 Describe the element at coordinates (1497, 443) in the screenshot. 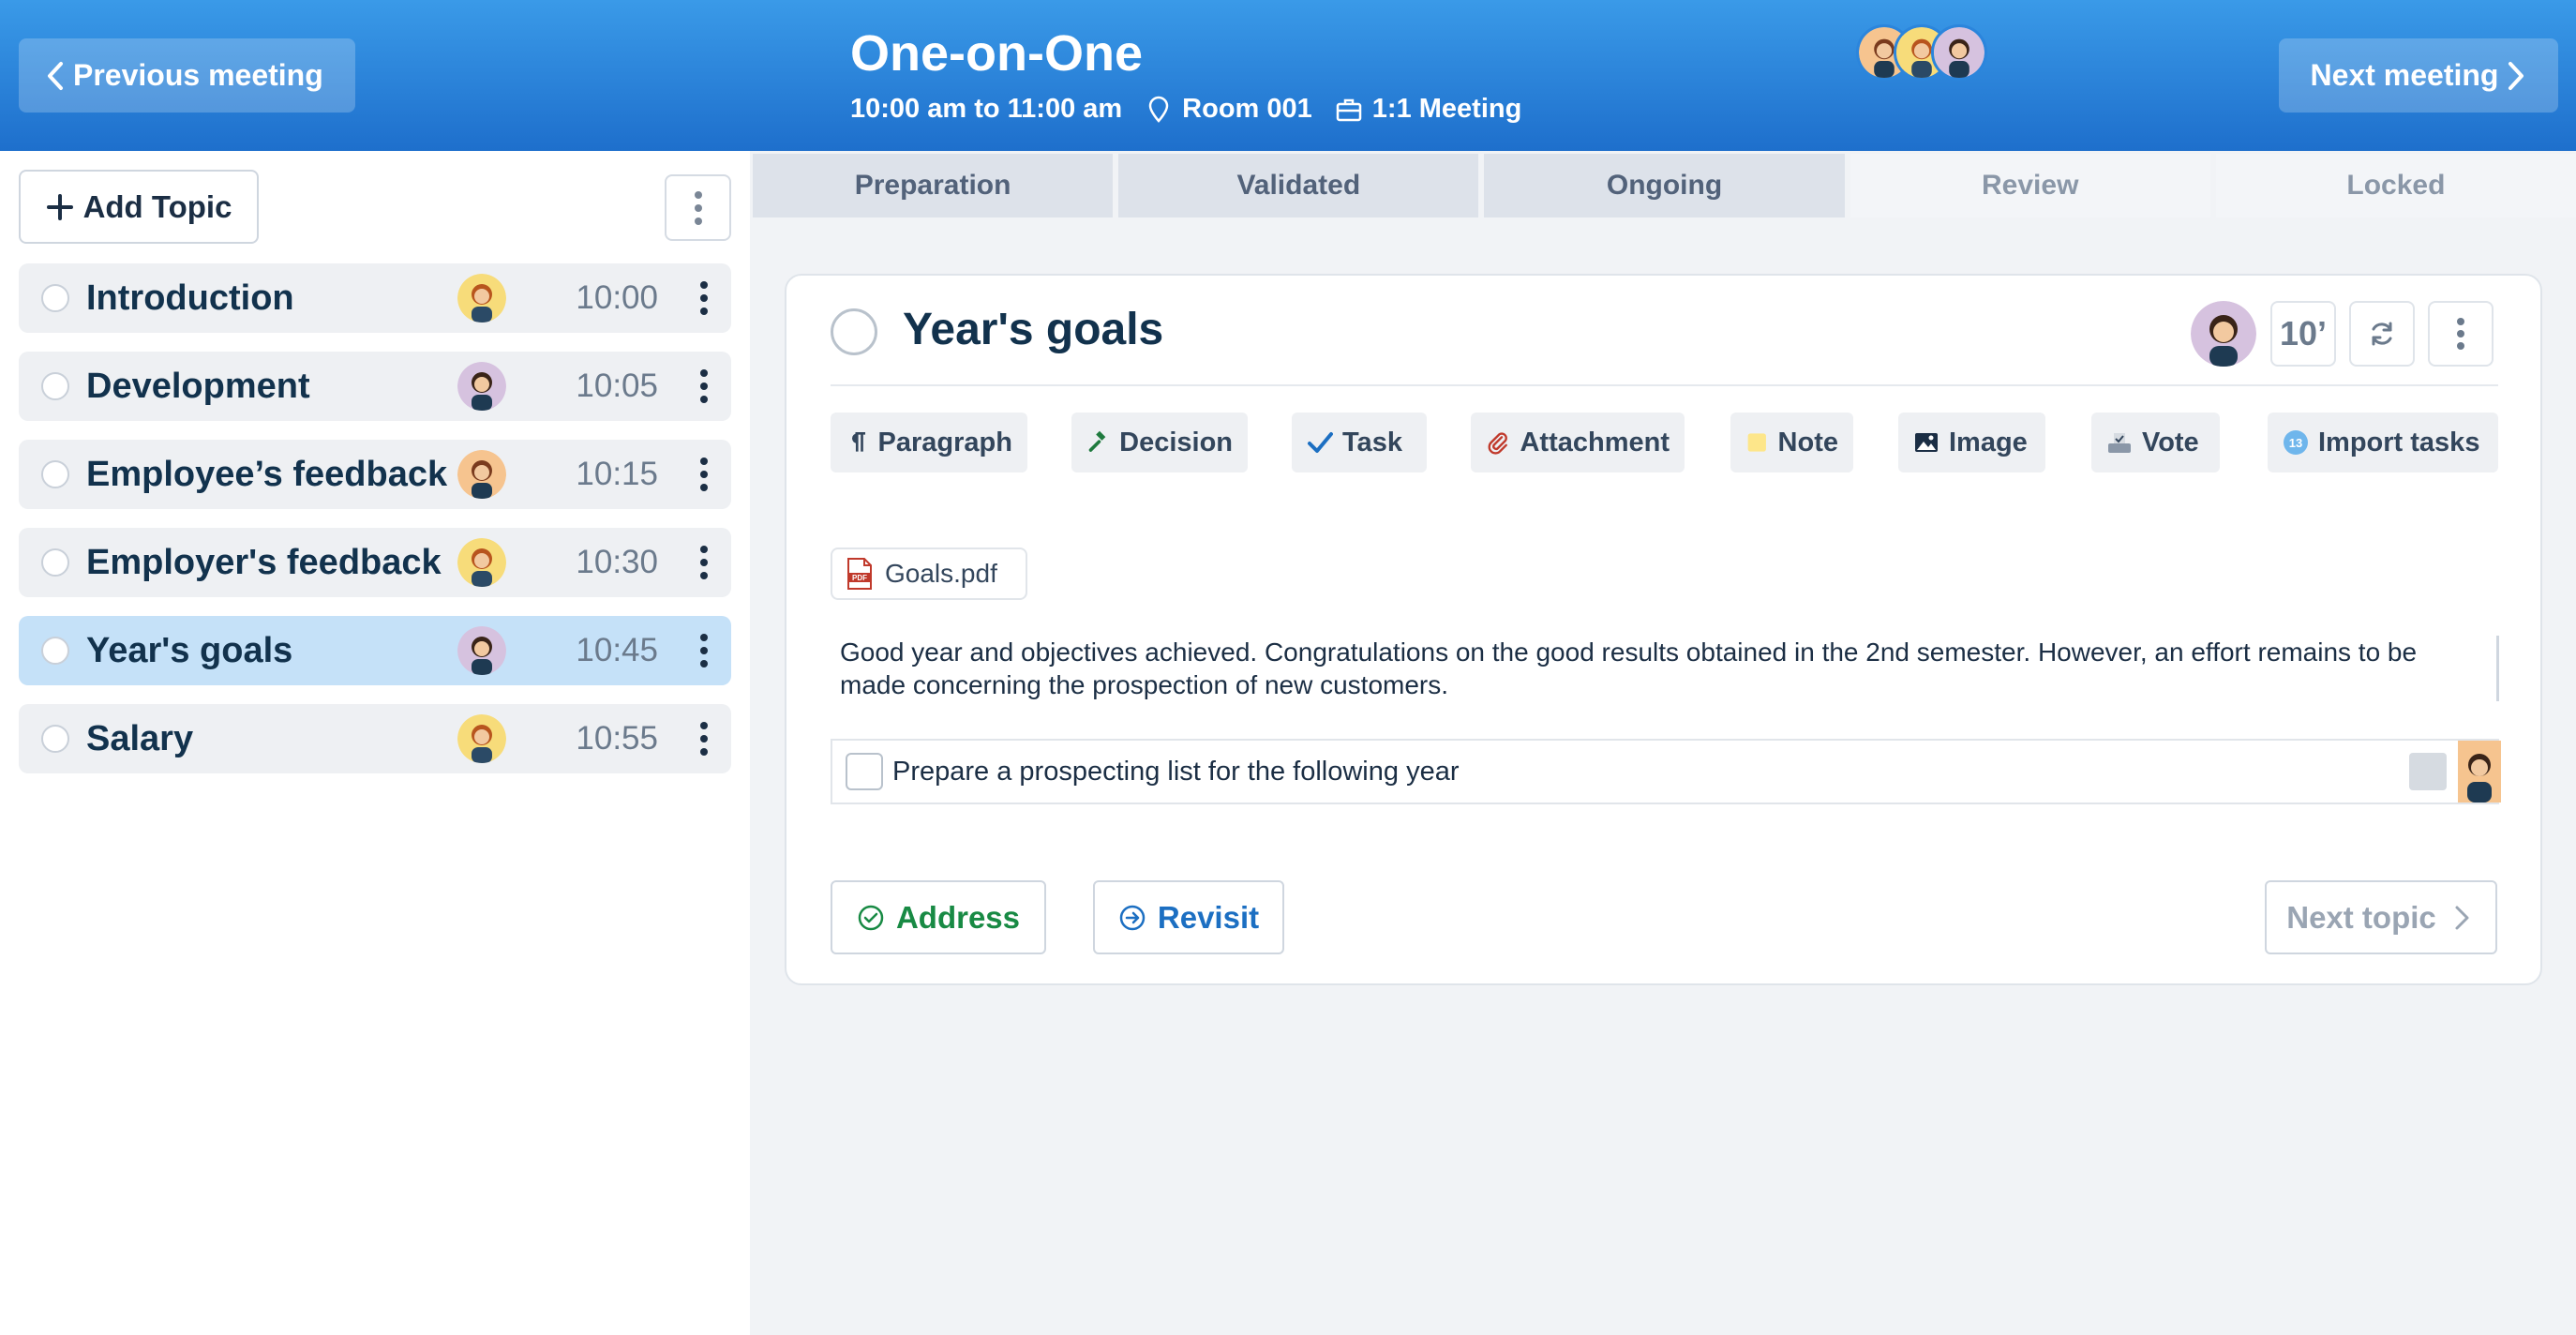

I see `paperclip-icon` at that location.